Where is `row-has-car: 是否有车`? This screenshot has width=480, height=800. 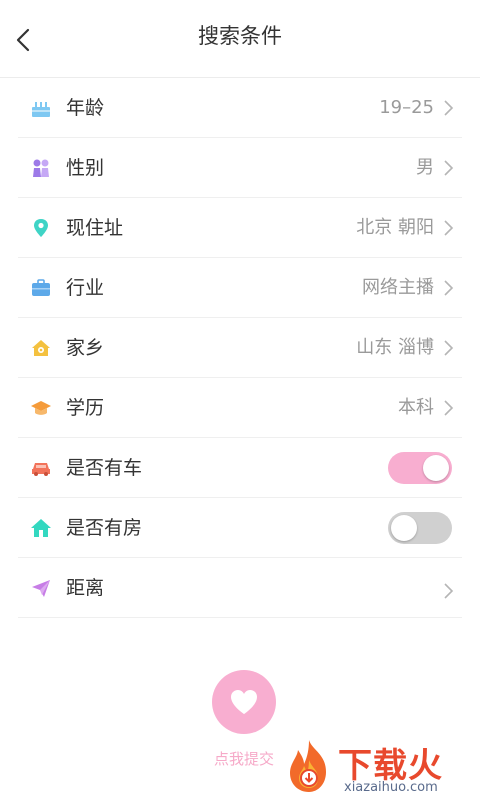 row-has-car: 是否有车 is located at coordinates (240, 468).